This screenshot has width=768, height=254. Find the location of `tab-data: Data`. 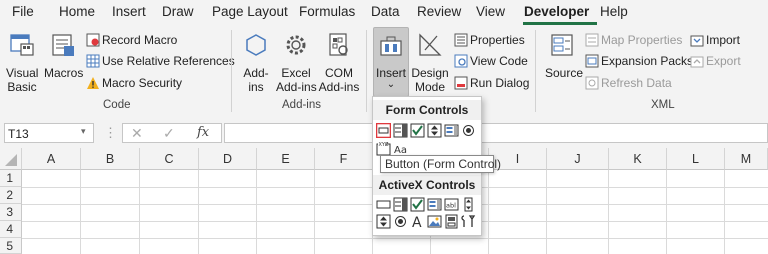

tab-data: Data is located at coordinates (385, 11).